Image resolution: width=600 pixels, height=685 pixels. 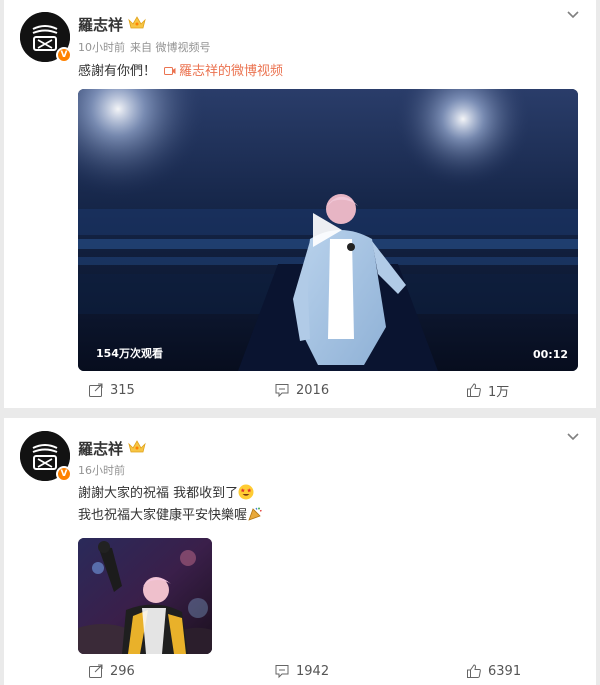 I want to click on forward-button: 296, so click(x=111, y=670).